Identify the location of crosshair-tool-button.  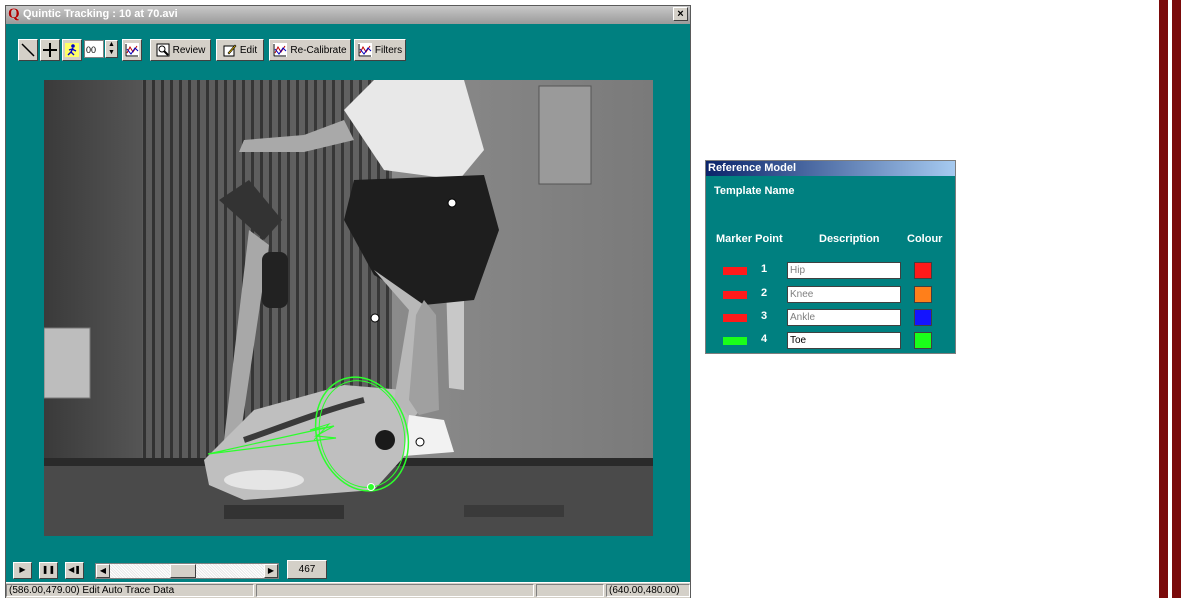
(50, 50).